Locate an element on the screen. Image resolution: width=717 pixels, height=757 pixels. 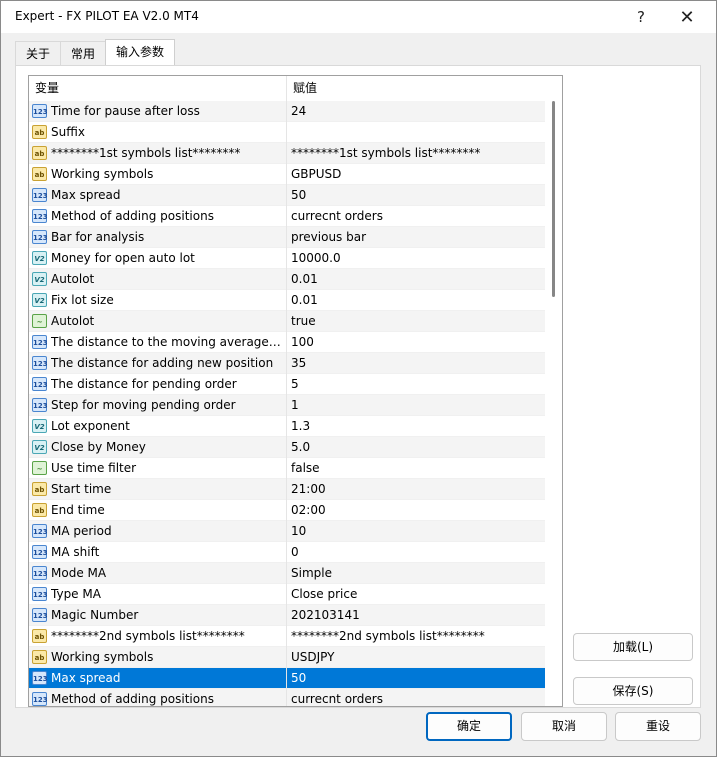
parameter-value: USDJPY is located at coordinates (416, 657).